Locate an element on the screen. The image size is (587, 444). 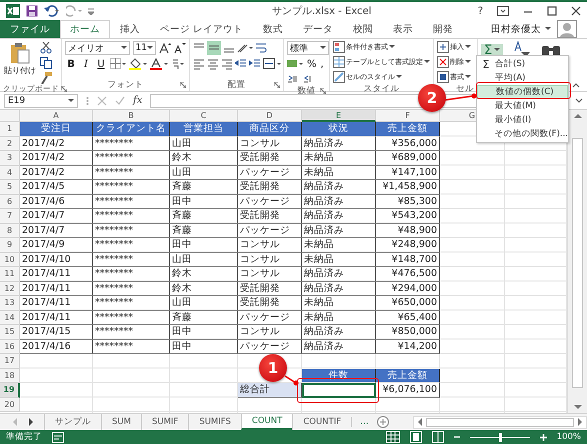
table-cell: ¥650,000 is located at coordinates (408, 303).